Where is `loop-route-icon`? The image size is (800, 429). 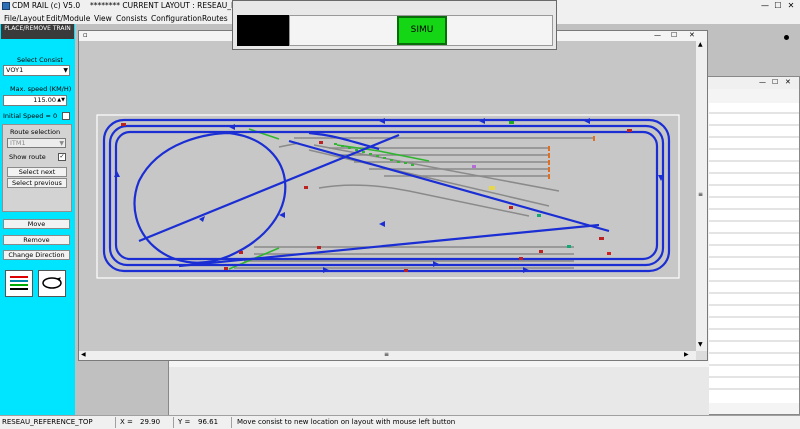 loop-route-icon is located at coordinates (52, 283).